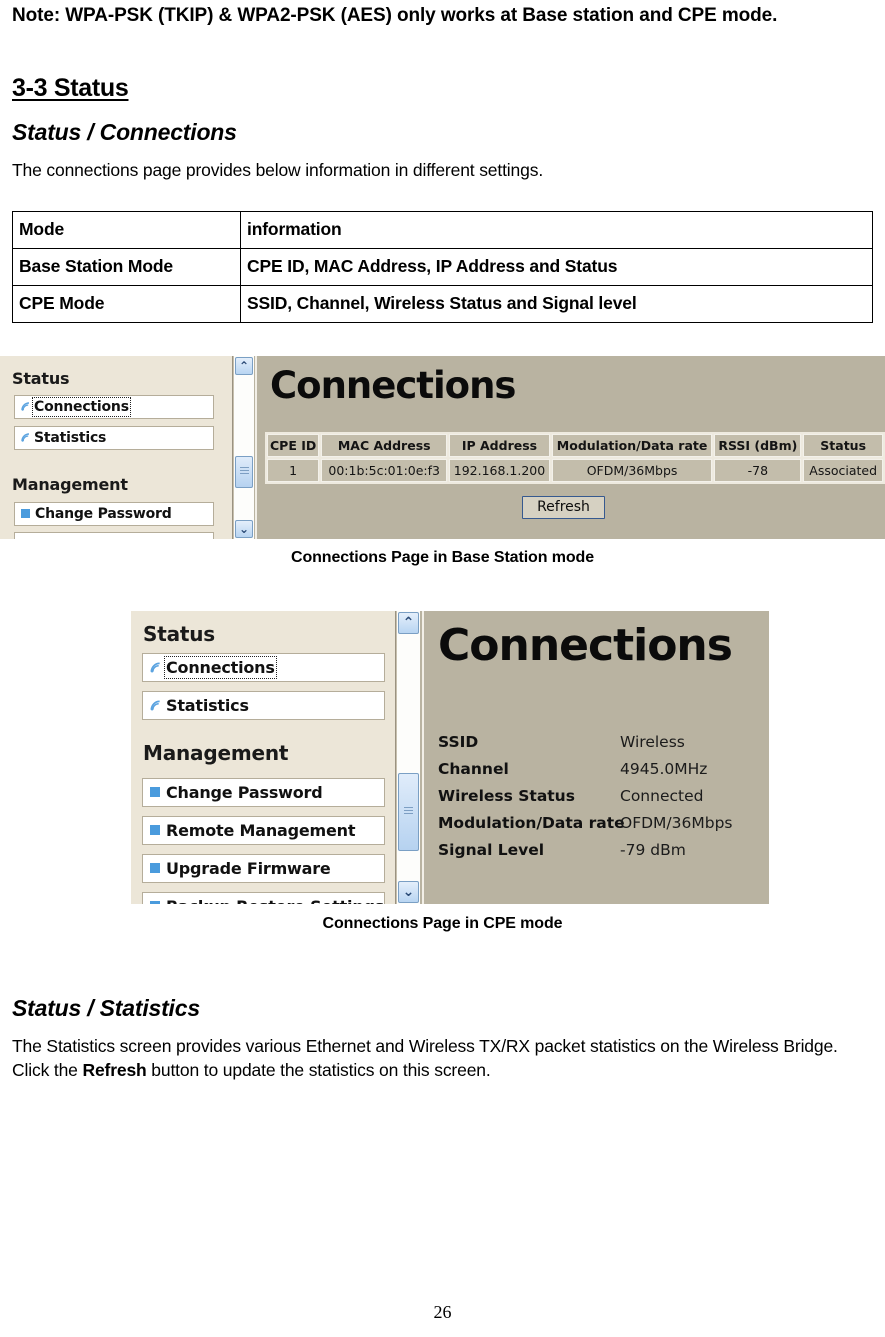  I want to click on table-cell-mode: Base Station Mode, so click(126, 266).